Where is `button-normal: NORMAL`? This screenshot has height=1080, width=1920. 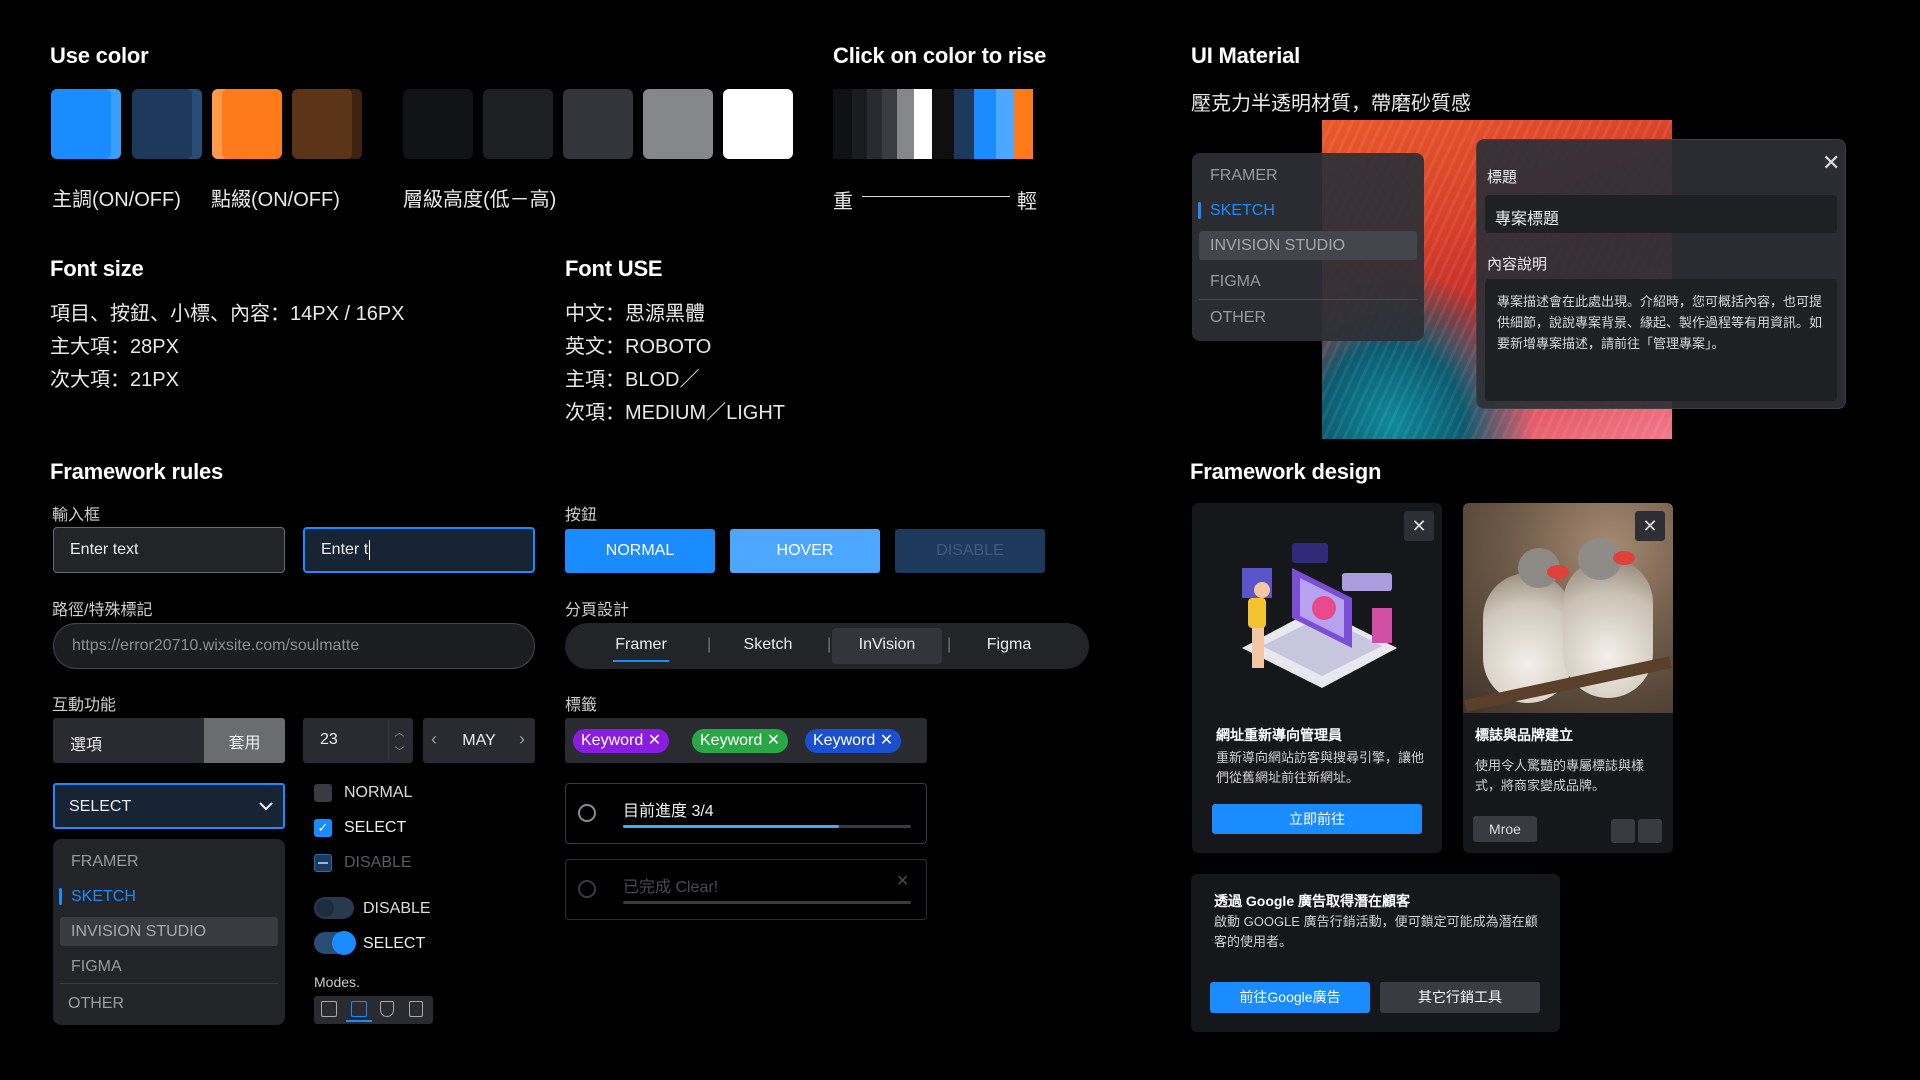
button-normal: NORMAL is located at coordinates (640, 551).